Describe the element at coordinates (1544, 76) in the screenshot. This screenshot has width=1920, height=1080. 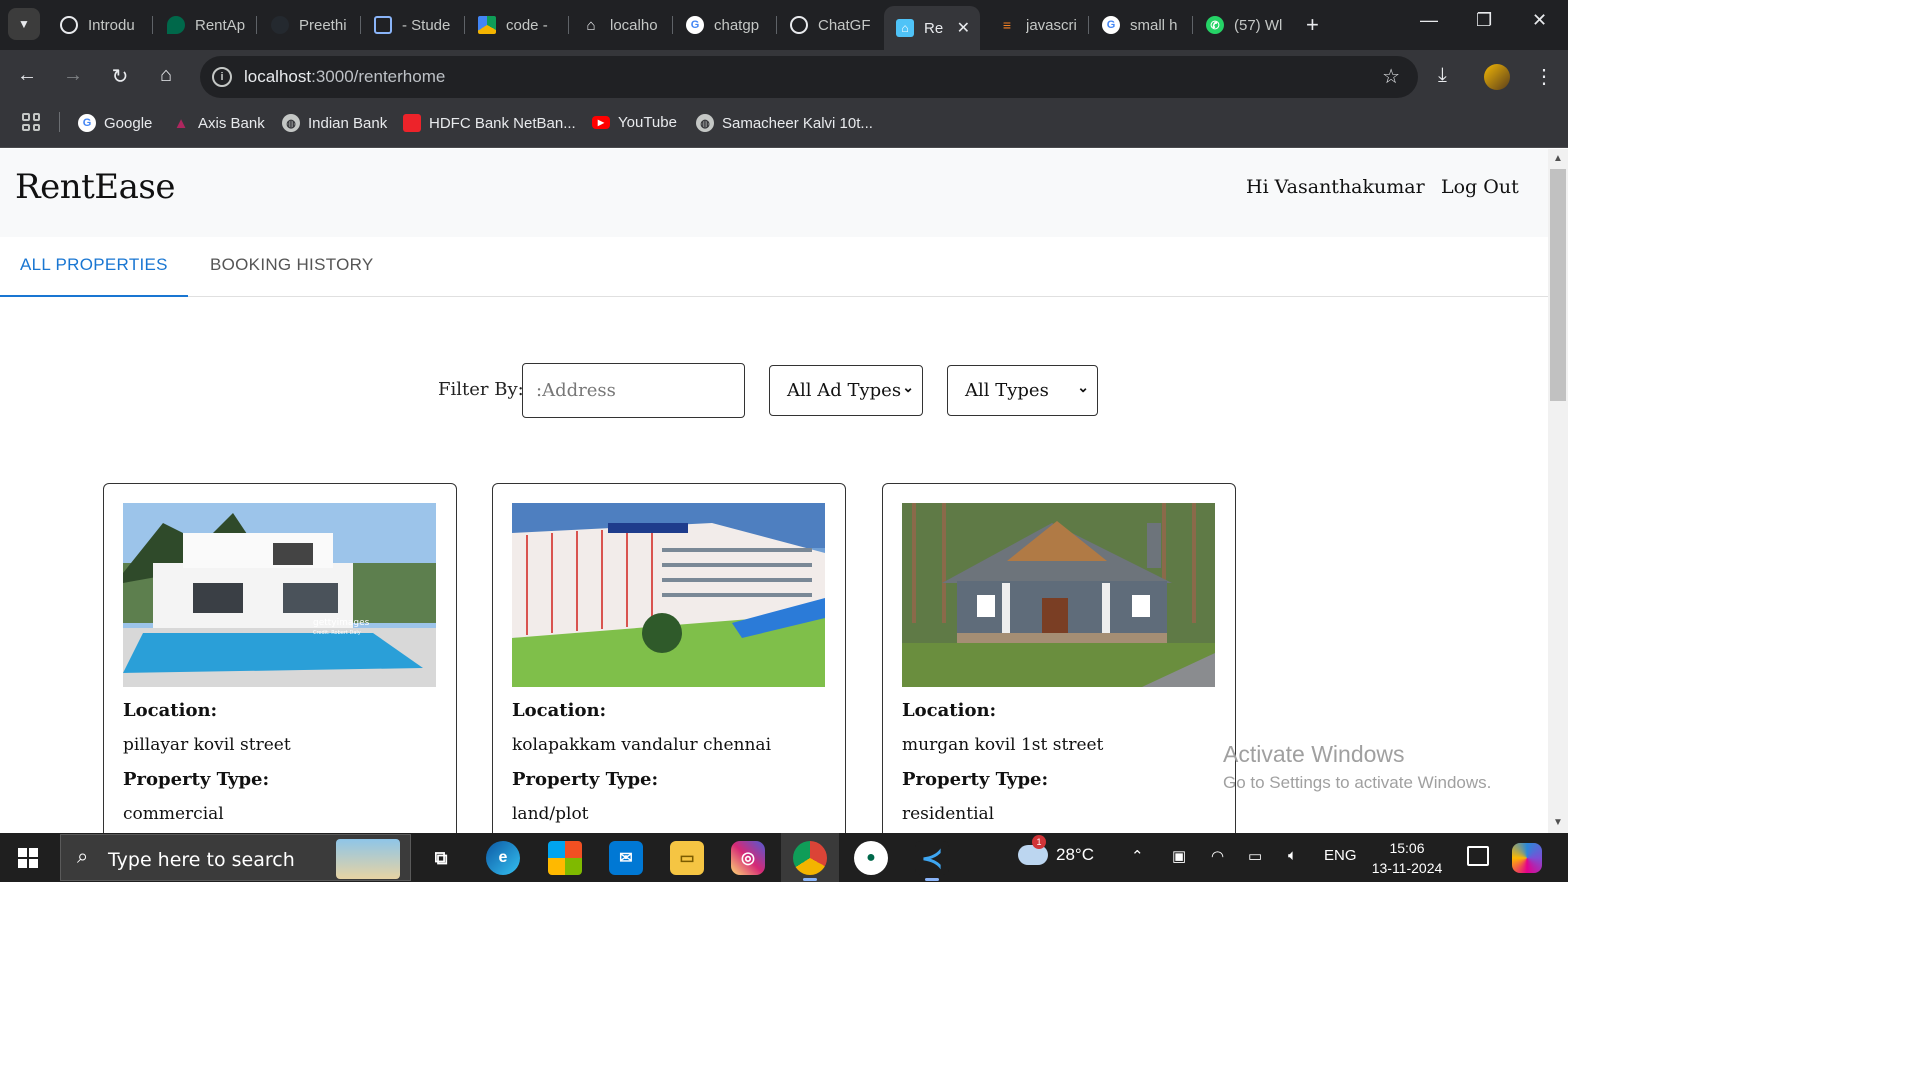
I see `menu-dots-icon: ⋮` at that location.